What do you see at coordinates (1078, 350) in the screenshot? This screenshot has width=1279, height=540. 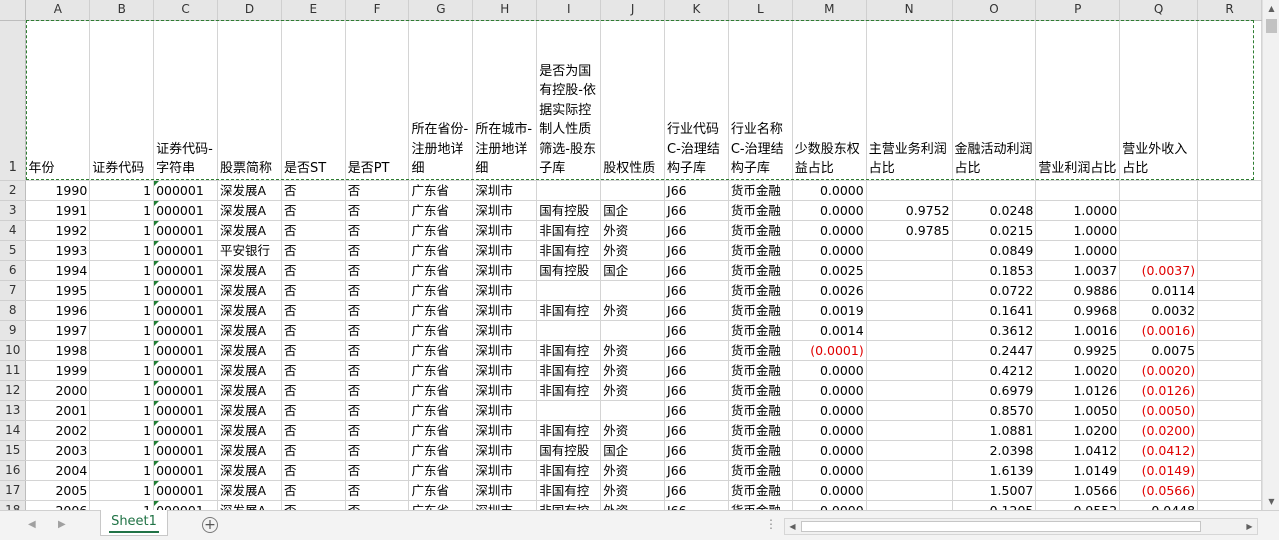 I see `data-cell: 0.9925` at bounding box center [1078, 350].